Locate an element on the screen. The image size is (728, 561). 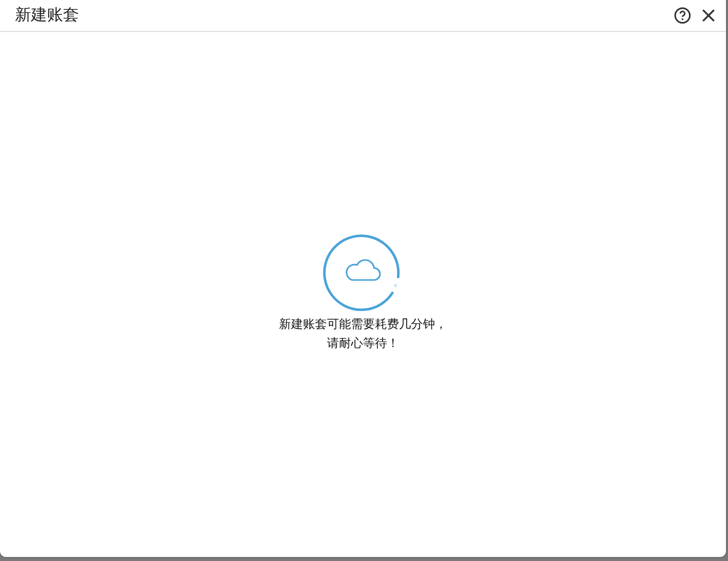
help-button is located at coordinates (682, 15).